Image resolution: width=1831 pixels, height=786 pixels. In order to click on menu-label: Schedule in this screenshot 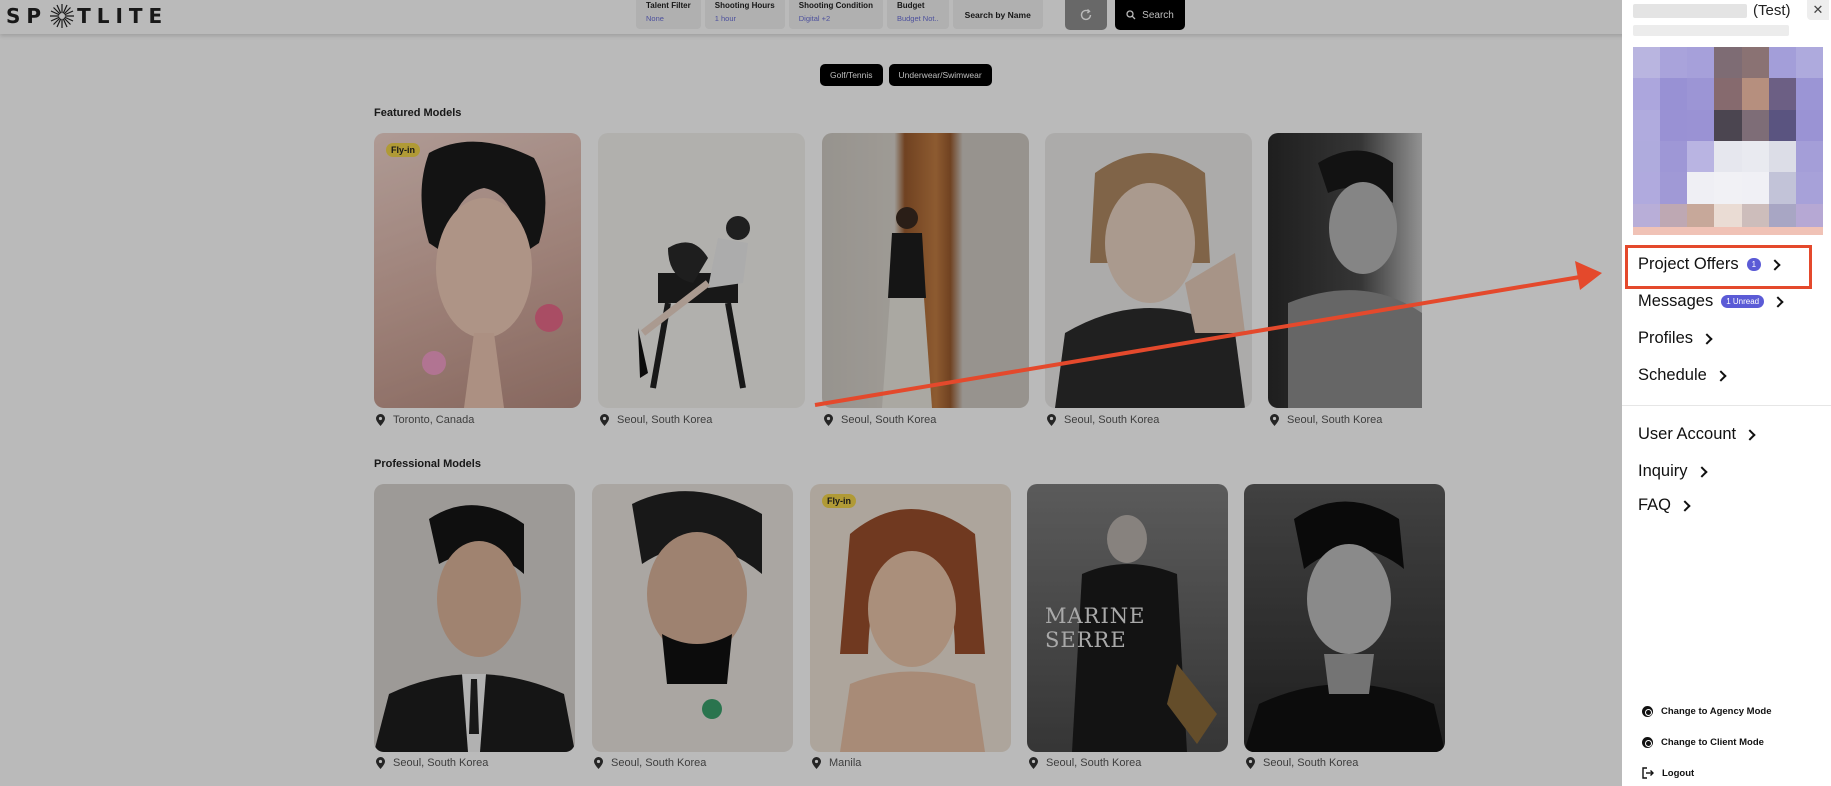, I will do `click(1672, 375)`.